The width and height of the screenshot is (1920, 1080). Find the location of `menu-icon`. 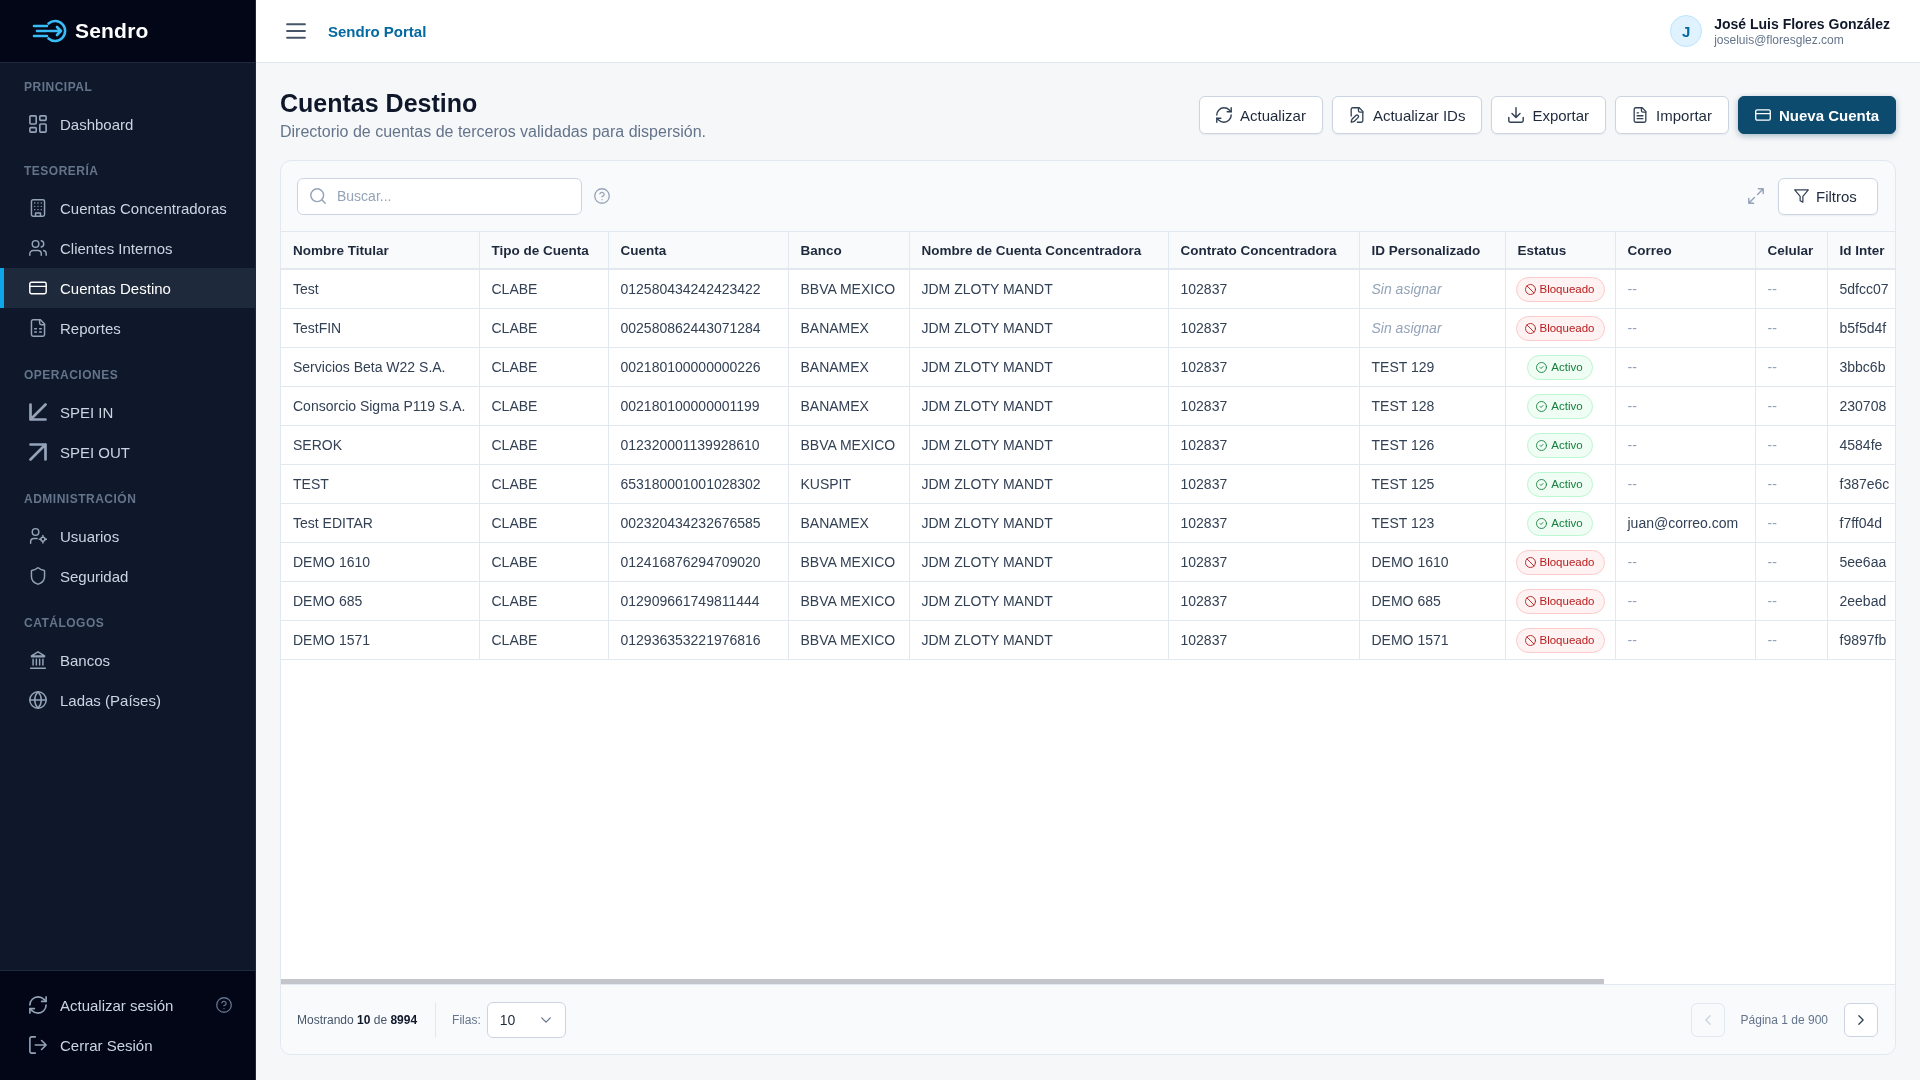

menu-icon is located at coordinates (296, 31).